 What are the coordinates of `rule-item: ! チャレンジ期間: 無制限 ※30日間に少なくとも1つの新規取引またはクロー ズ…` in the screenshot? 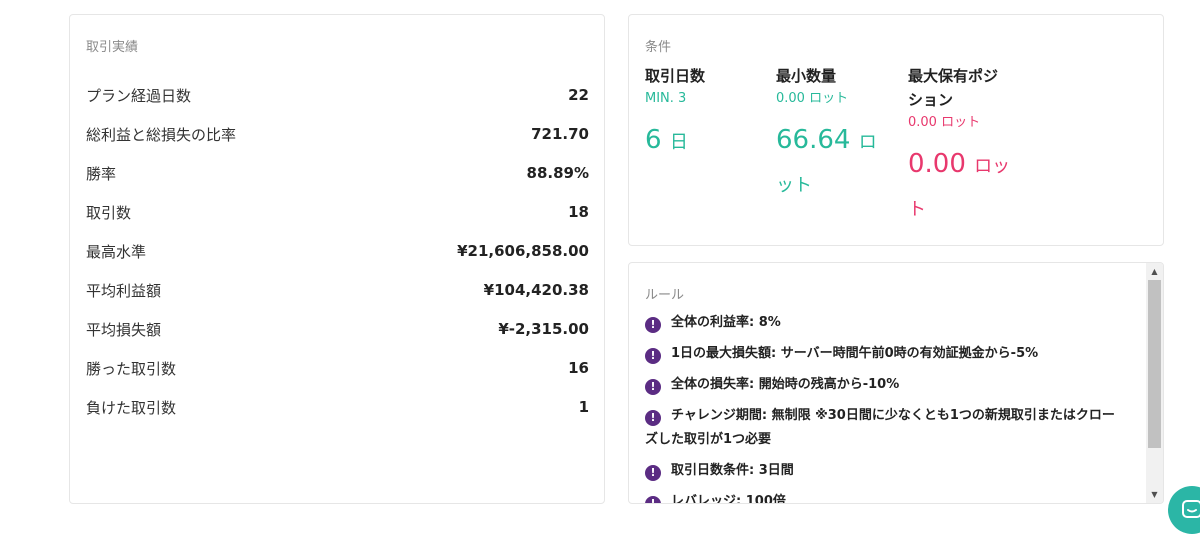 It's located at (890, 428).